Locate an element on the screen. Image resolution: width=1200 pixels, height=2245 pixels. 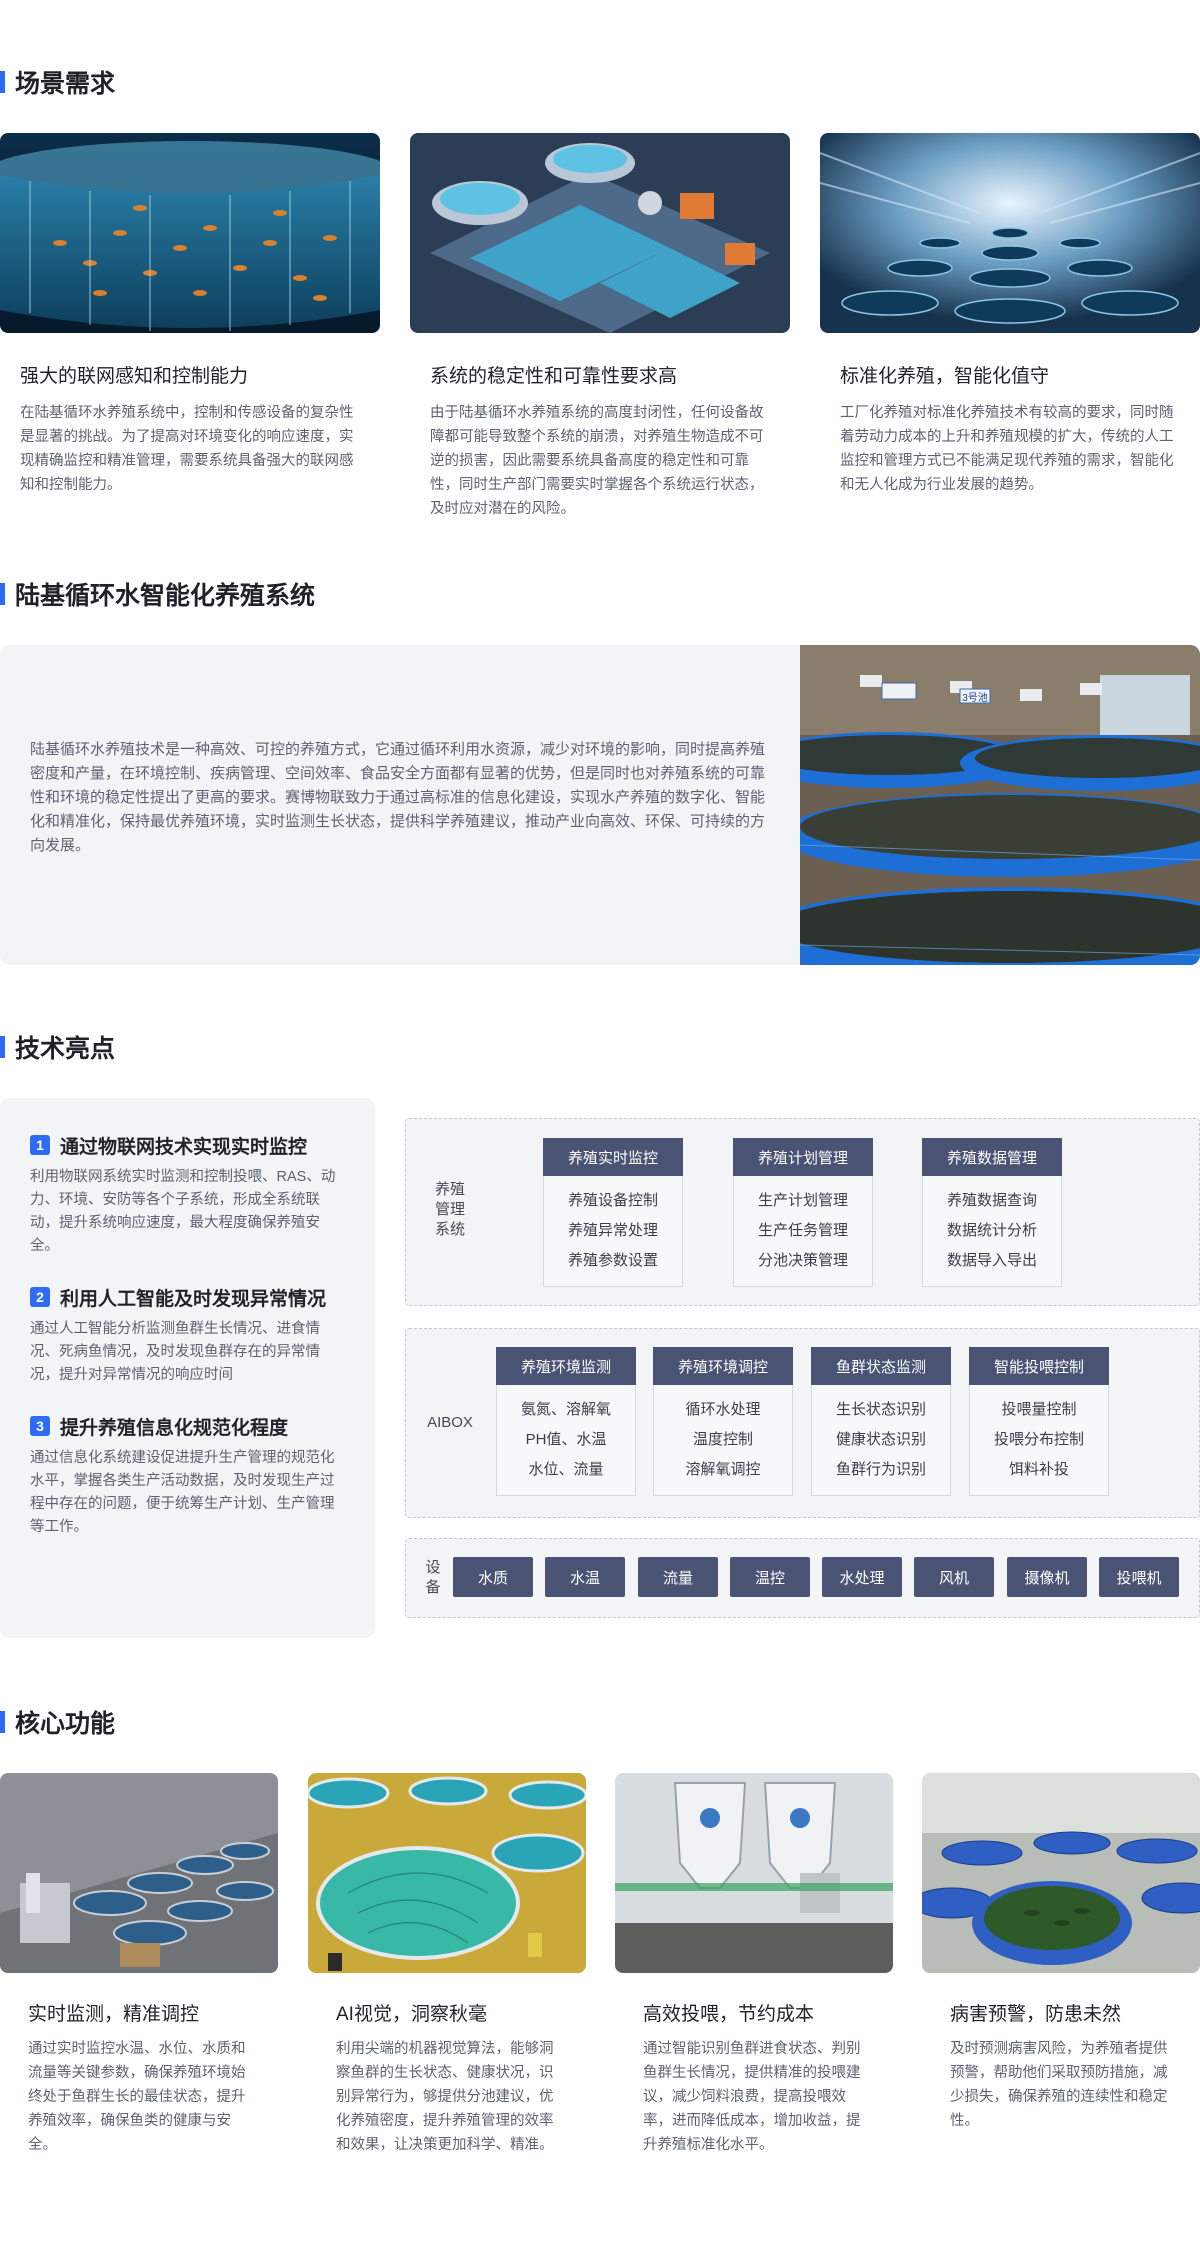
module-title: 养殖环境调控 is located at coordinates (723, 1366).